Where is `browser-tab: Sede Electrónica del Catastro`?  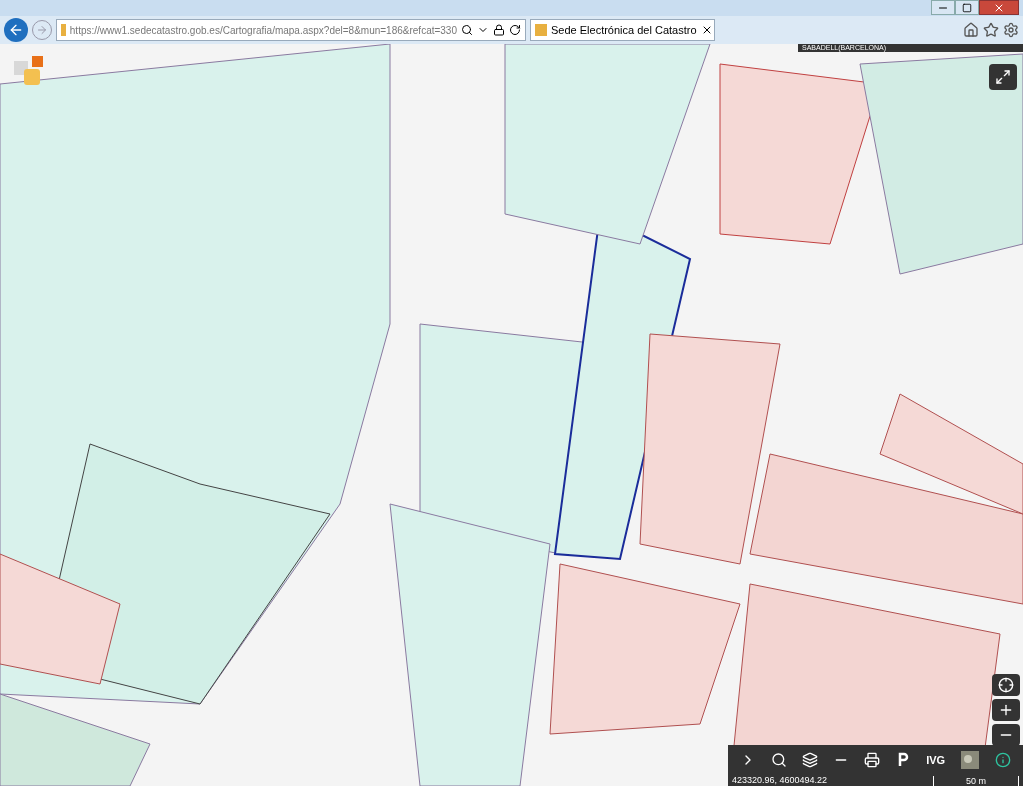
browser-tab: Sede Electrónica del Catastro is located at coordinates (622, 30).